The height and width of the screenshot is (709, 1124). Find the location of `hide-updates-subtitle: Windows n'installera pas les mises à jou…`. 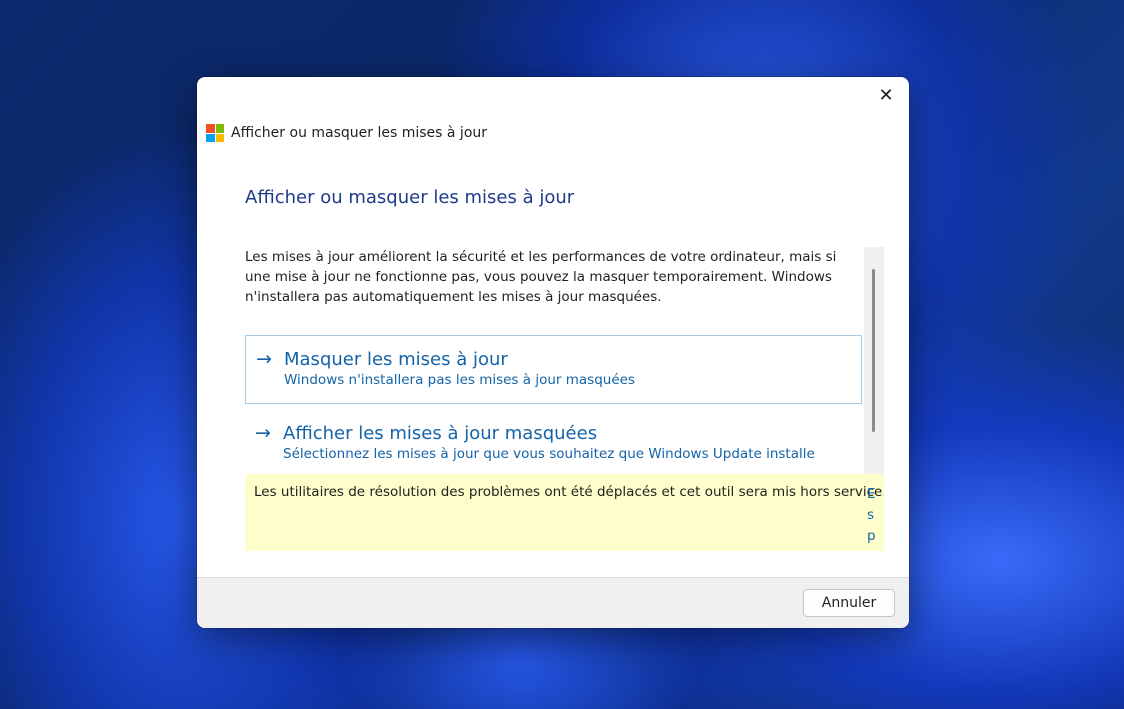

hide-updates-subtitle: Windows n'installera pas les mises à jou… is located at coordinates (459, 380).